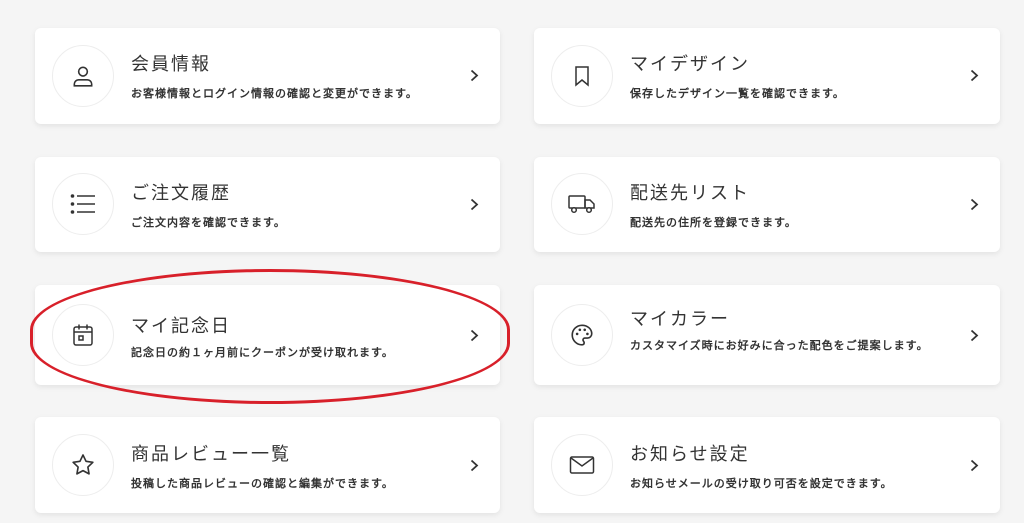 This screenshot has width=1024, height=523. Describe the element at coordinates (83, 335) in the screenshot. I see `calendar-icon` at that location.